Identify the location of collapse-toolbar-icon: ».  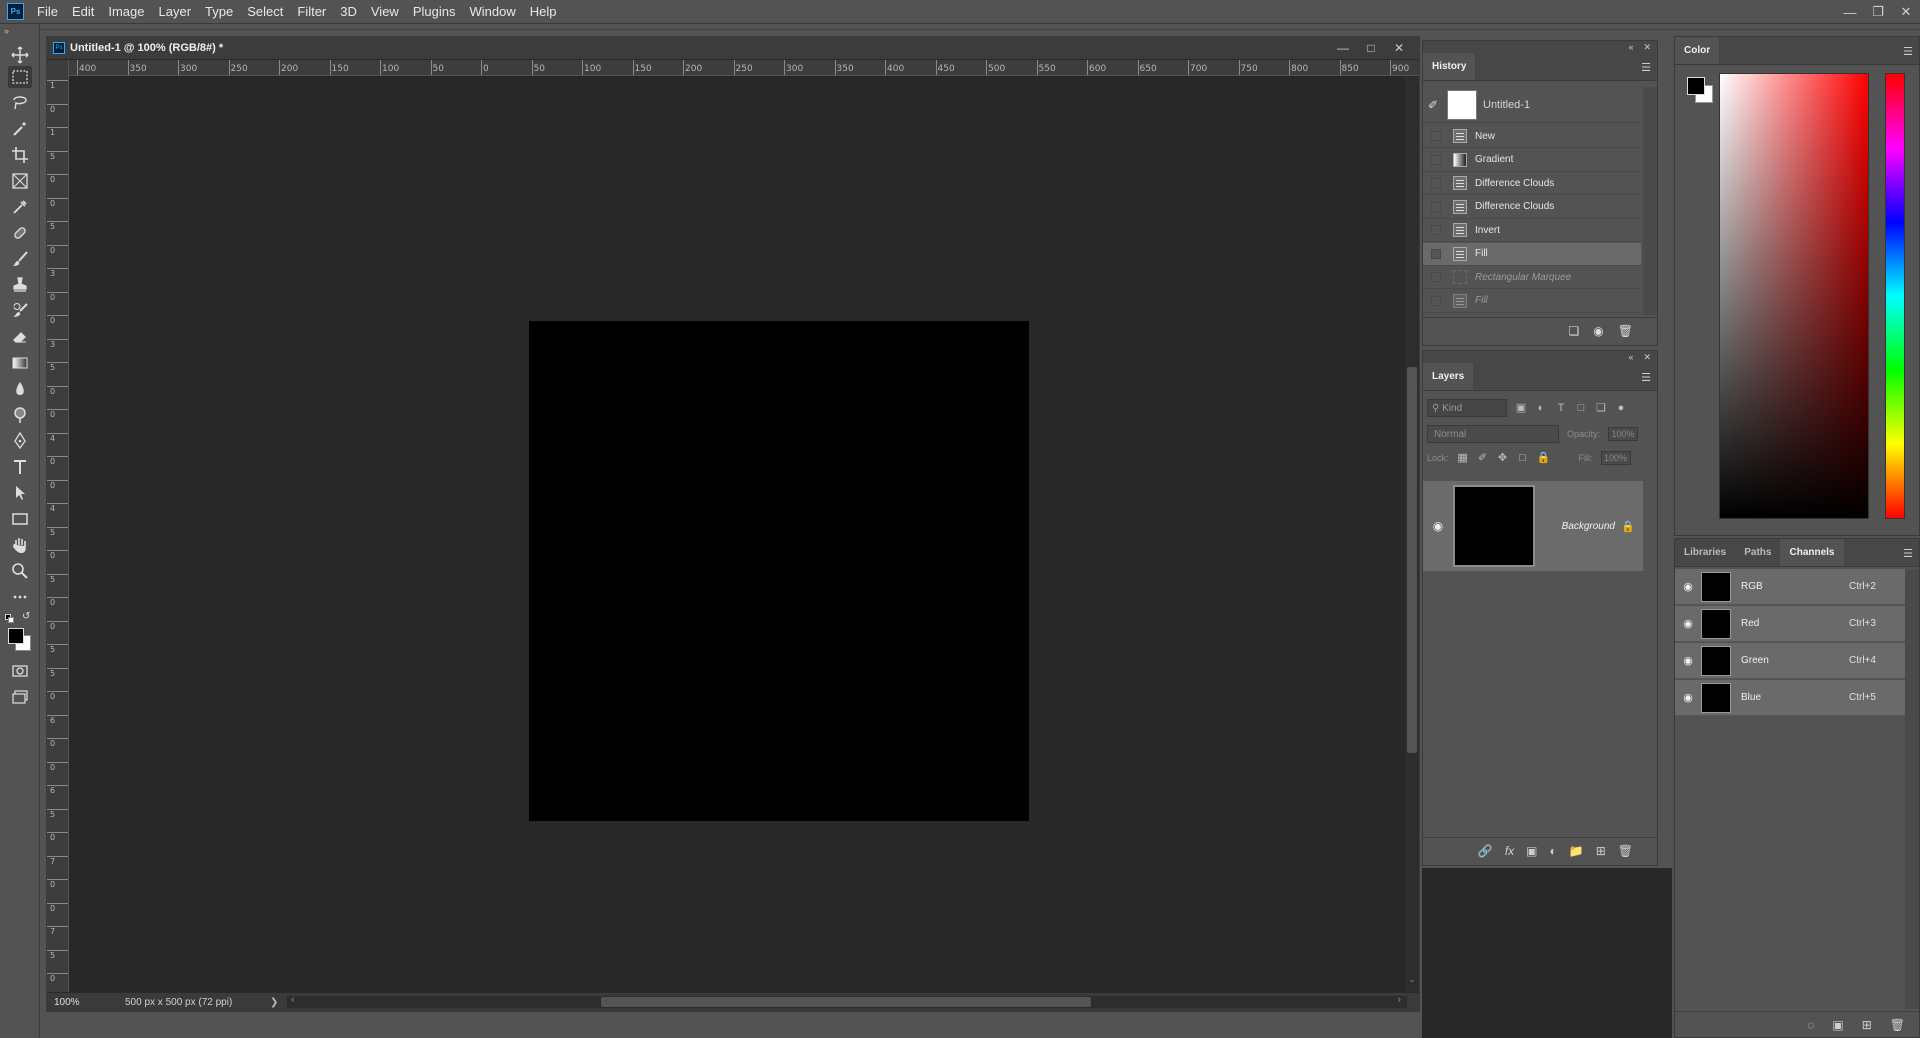
(6, 31).